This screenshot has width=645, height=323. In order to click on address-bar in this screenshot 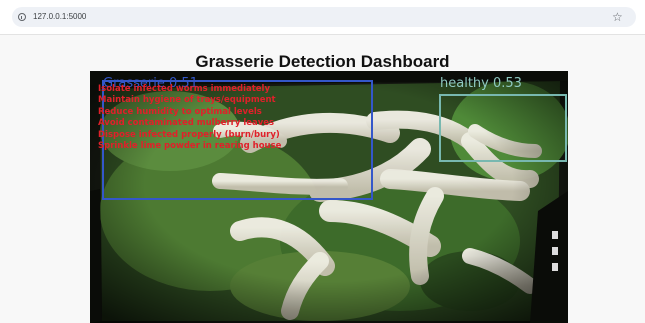, I will do `click(324, 17)`.